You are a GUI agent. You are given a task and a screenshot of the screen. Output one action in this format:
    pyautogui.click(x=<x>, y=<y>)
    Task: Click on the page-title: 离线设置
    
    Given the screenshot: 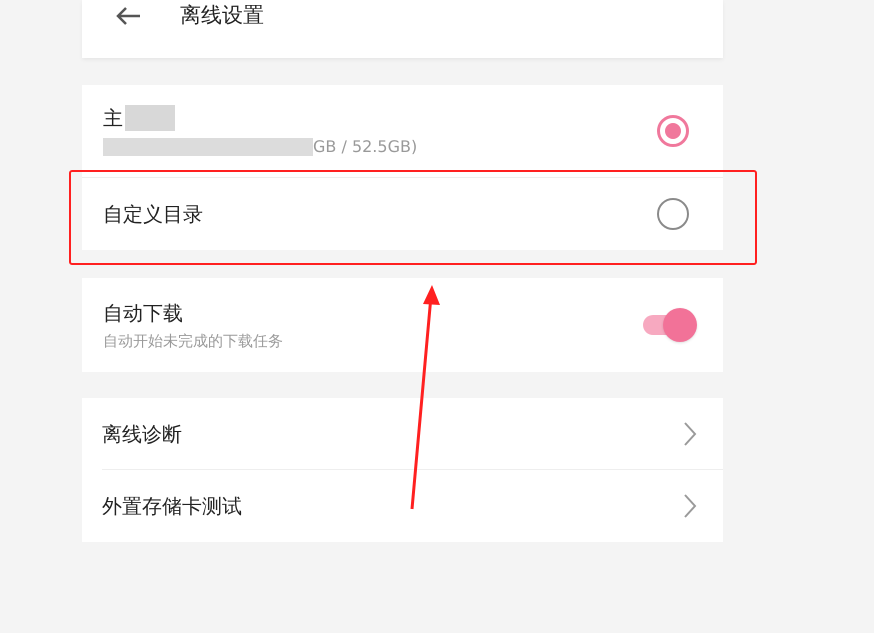 What is the action you would take?
    pyautogui.click(x=222, y=15)
    